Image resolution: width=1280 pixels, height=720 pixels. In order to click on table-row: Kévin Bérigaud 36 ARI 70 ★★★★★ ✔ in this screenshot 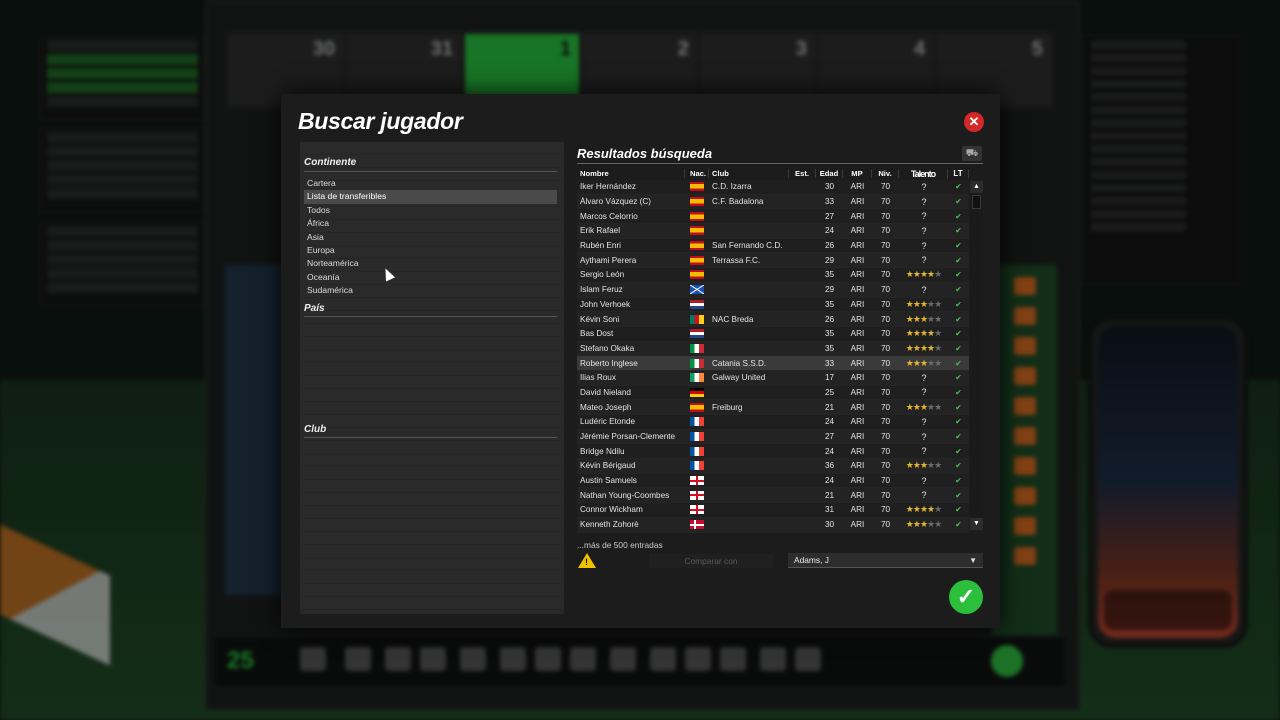, I will do `click(773, 466)`.